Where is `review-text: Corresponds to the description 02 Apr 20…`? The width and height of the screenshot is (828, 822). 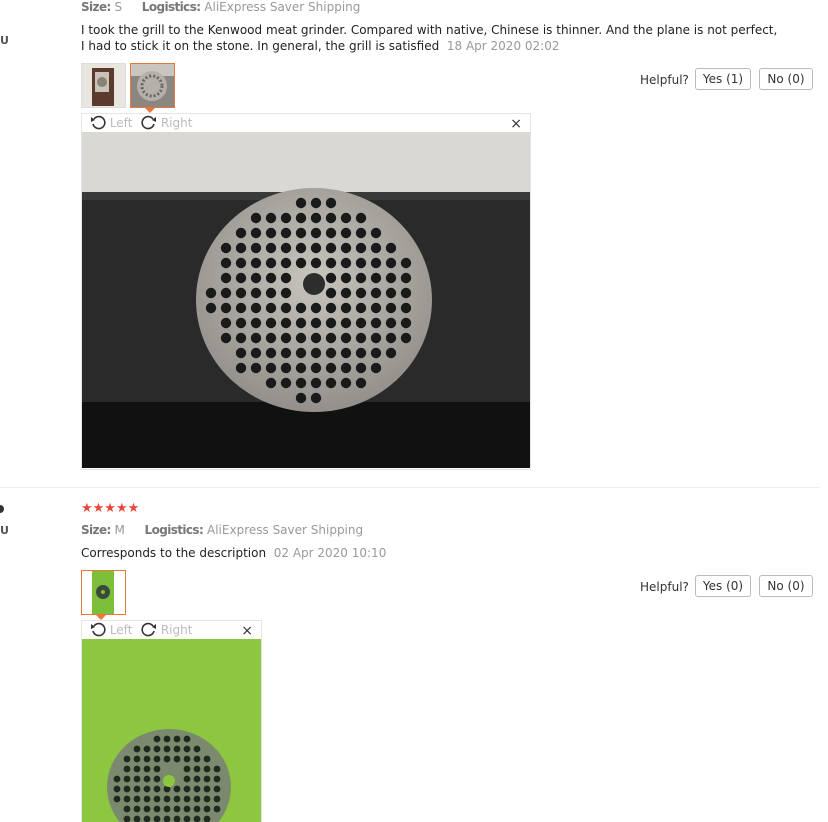 review-text: Corresponds to the description 02 Apr 20… is located at coordinates (233, 553).